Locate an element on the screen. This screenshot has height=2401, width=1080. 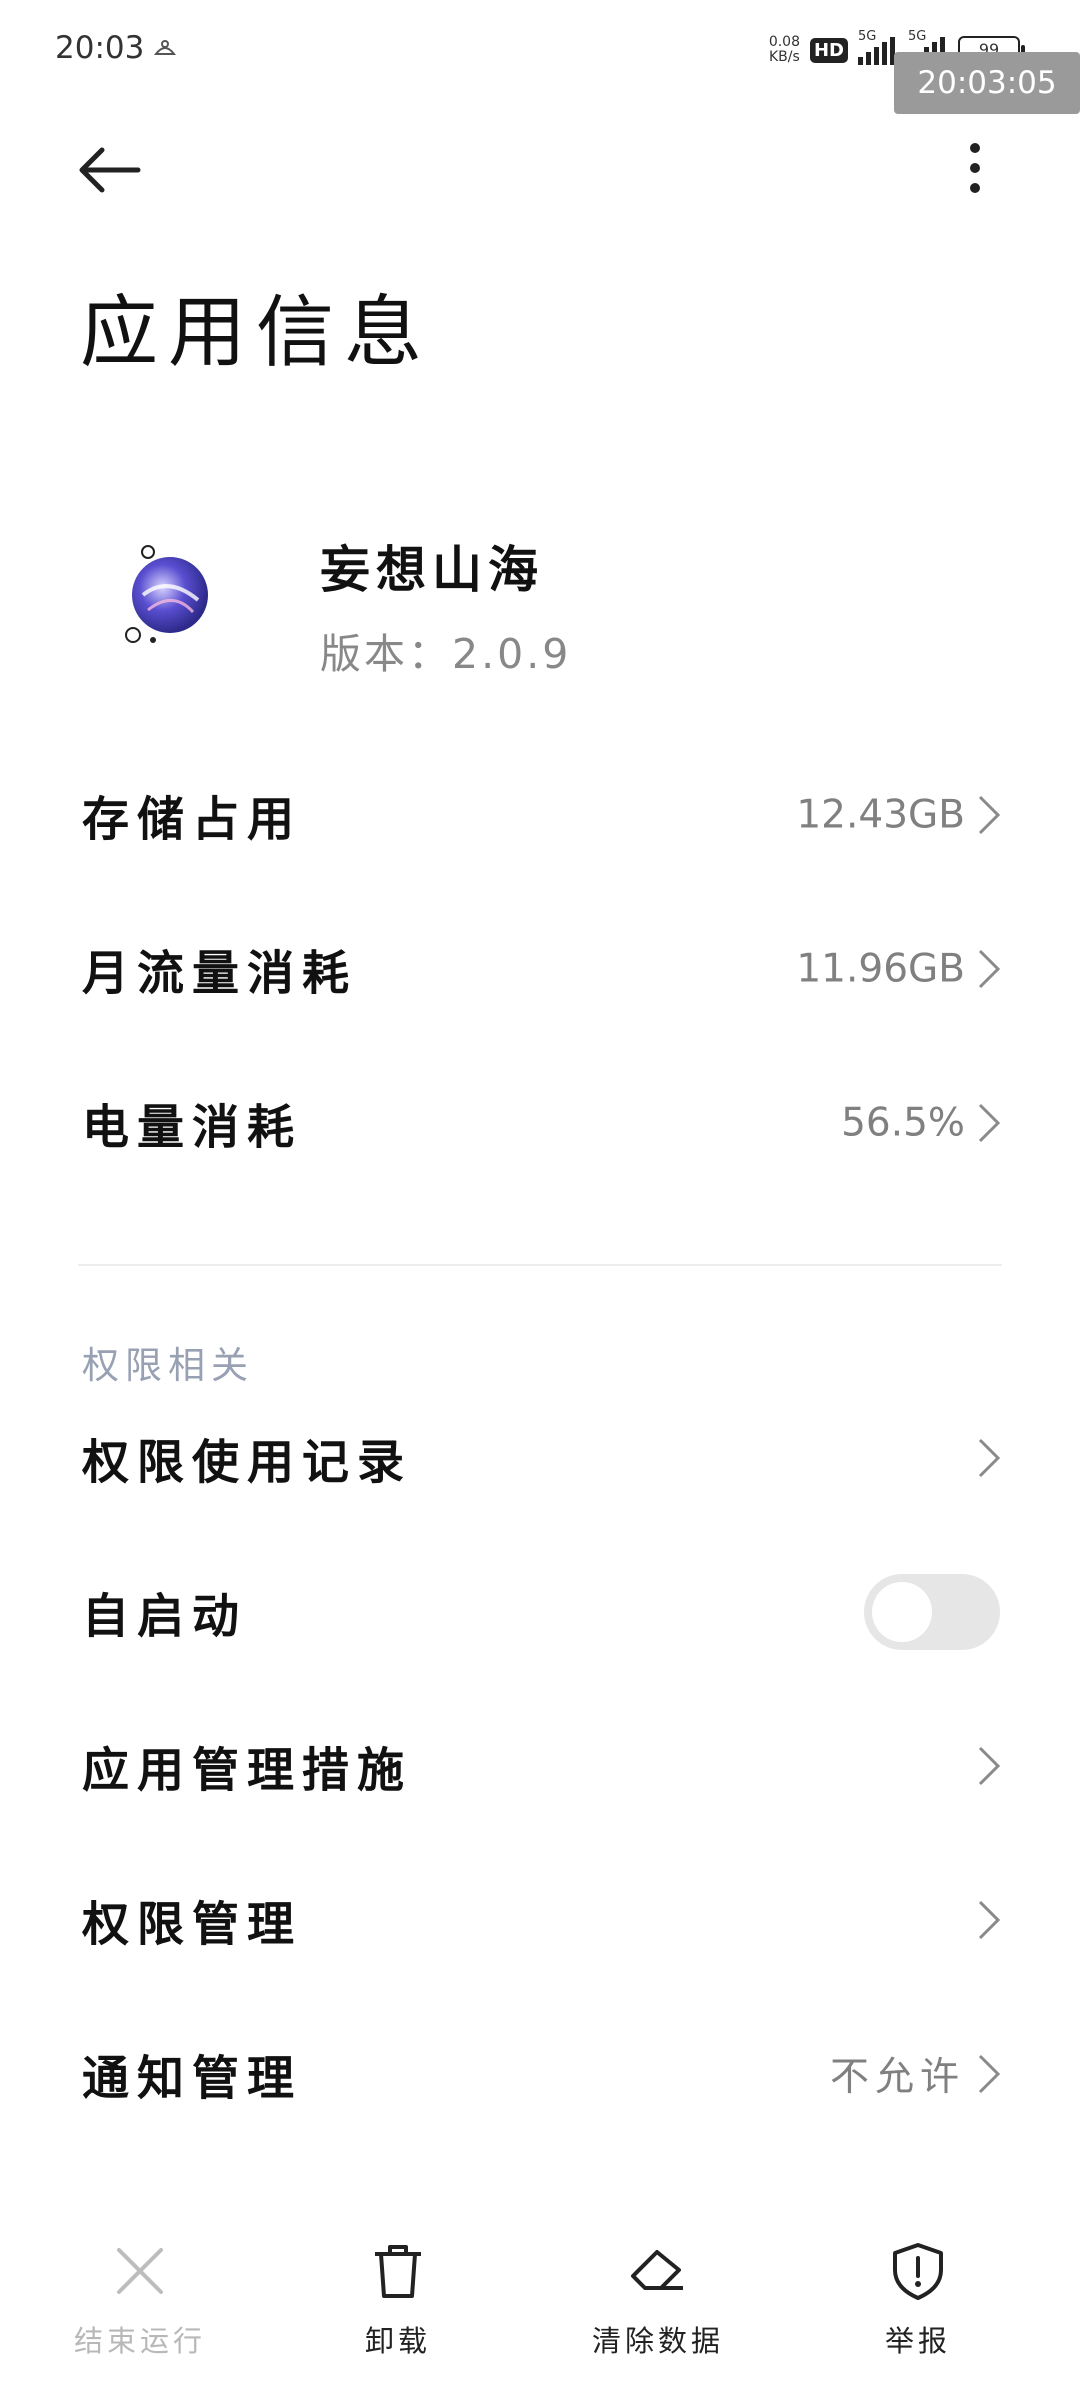
notification-icon is located at coordinates (165, 47).